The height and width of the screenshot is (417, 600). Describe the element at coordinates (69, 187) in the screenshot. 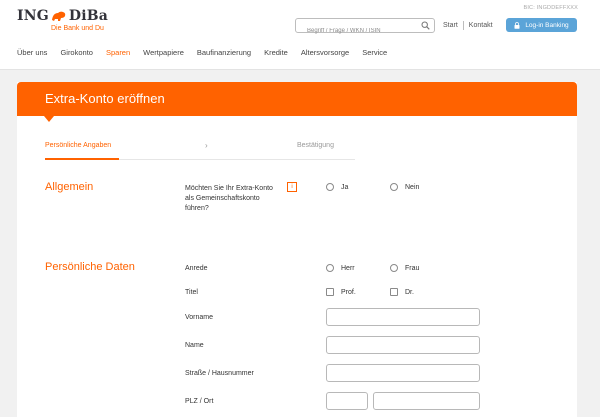

I see `section-allgemein-title: Allgemein` at that location.